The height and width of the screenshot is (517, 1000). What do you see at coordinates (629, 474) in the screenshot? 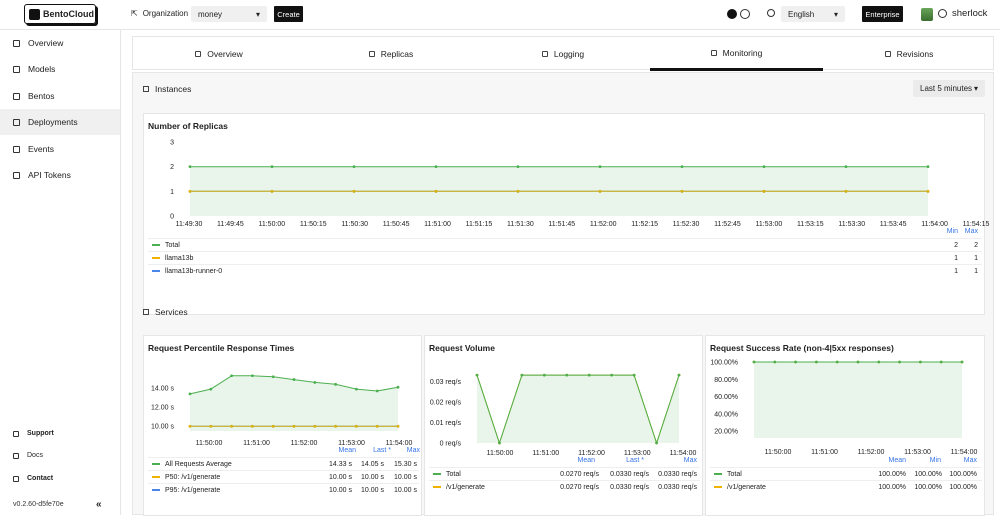
I see `legend-last: 0.0330 req/s` at bounding box center [629, 474].